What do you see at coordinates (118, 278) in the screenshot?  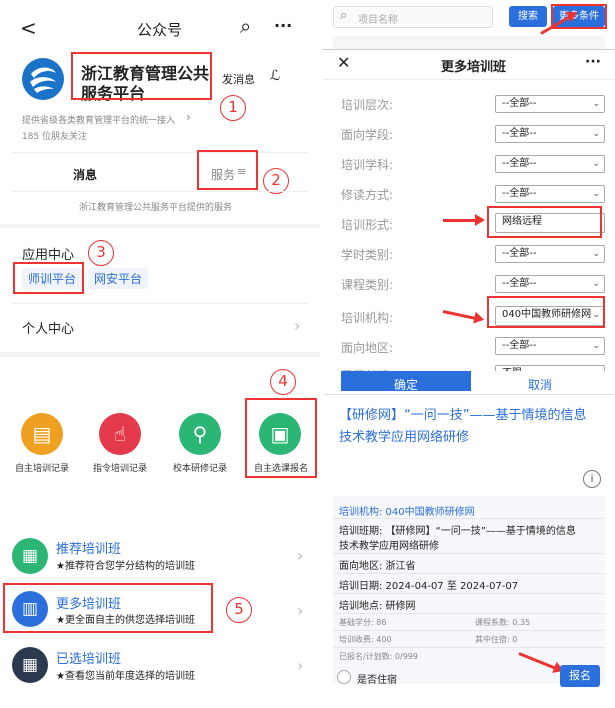 I see `cyber-security-tag: 网安平台` at bounding box center [118, 278].